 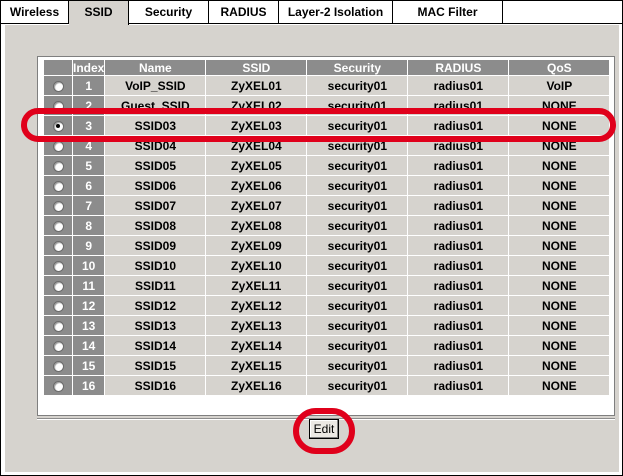 What do you see at coordinates (99, 13) in the screenshot?
I see `tab-ssid: SSID` at bounding box center [99, 13].